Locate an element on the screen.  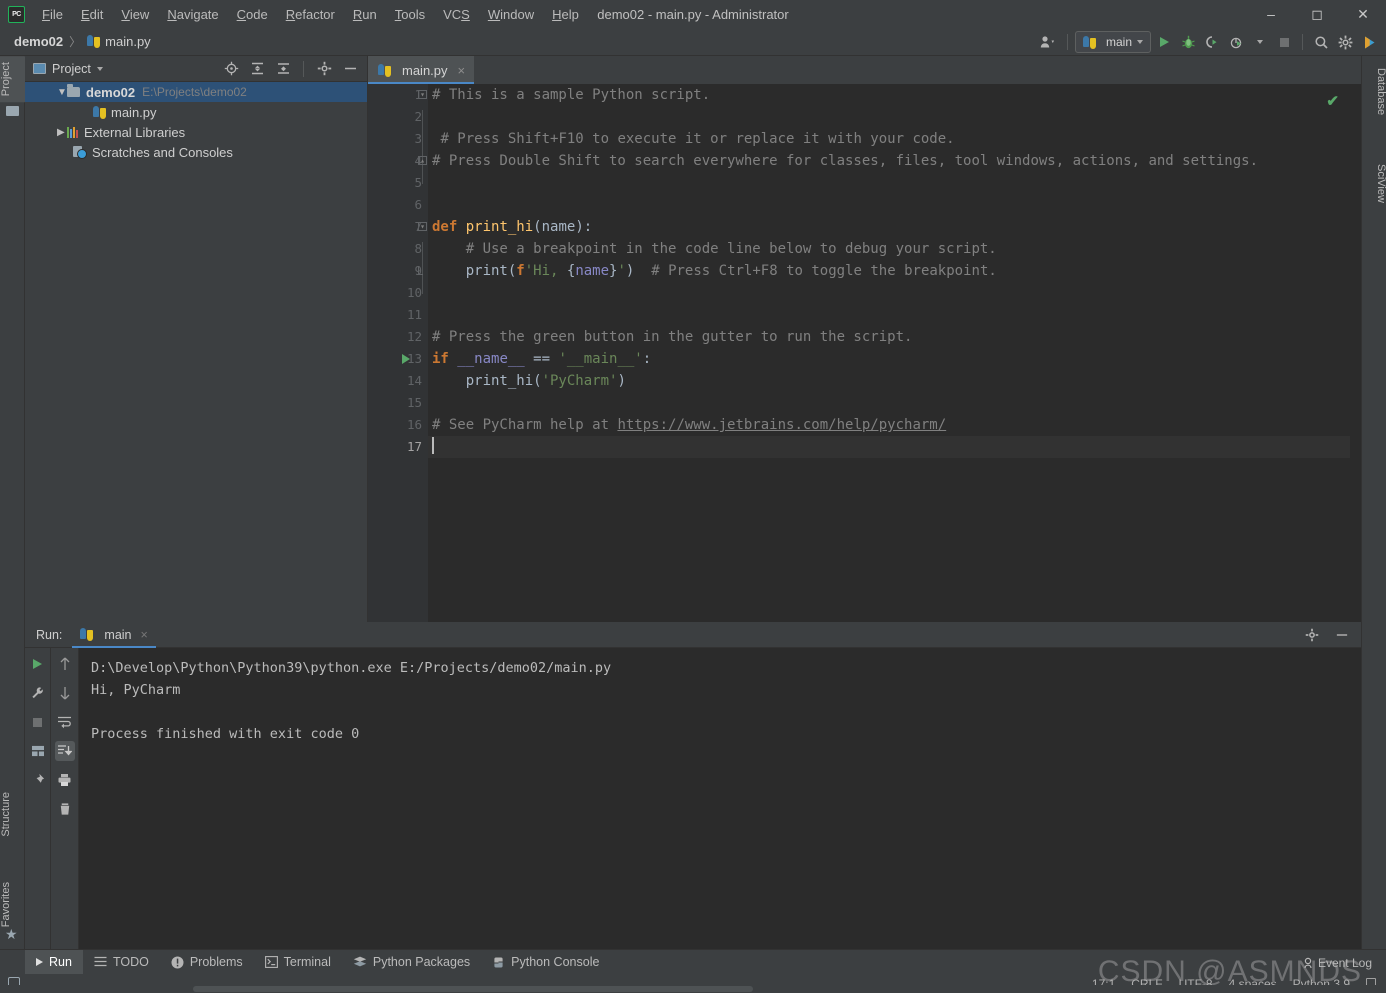
search-icon is located at coordinates (1321, 42).